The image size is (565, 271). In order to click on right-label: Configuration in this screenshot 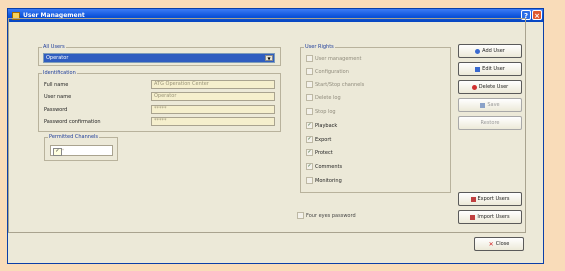, I will do `click(332, 71)`.